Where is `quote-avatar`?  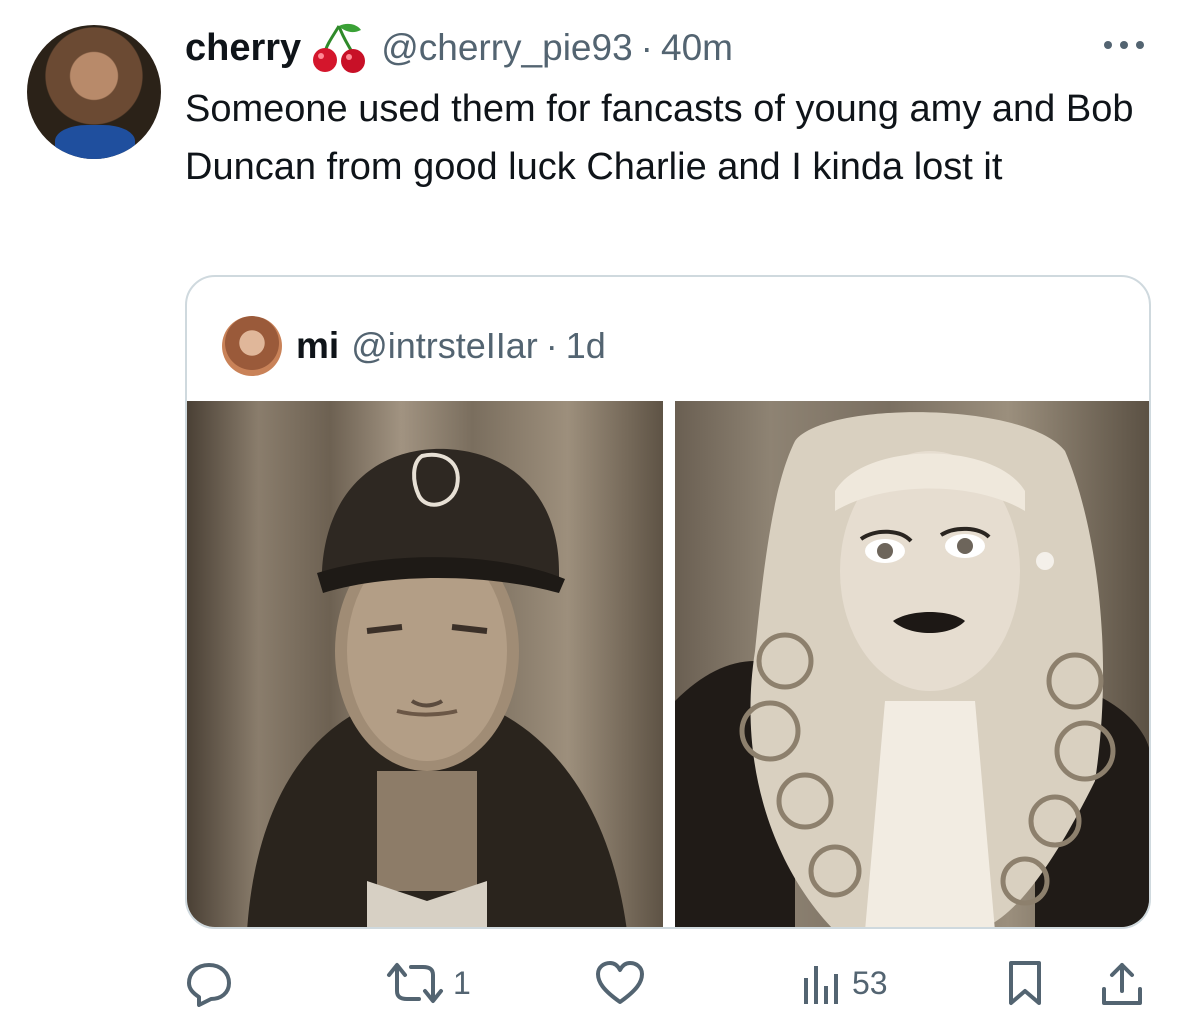 quote-avatar is located at coordinates (252, 346).